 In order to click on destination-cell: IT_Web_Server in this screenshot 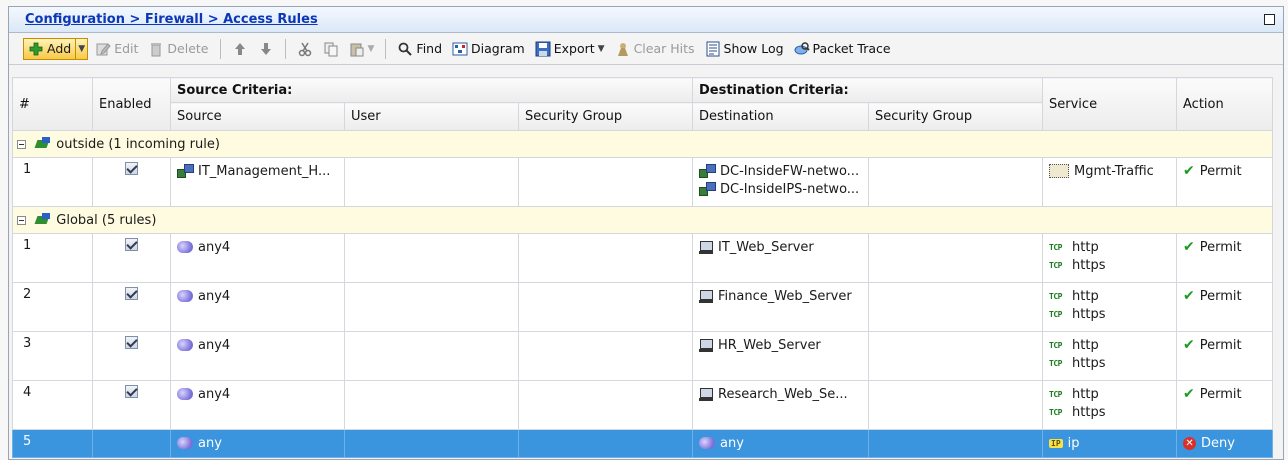, I will do `click(780, 258)`.